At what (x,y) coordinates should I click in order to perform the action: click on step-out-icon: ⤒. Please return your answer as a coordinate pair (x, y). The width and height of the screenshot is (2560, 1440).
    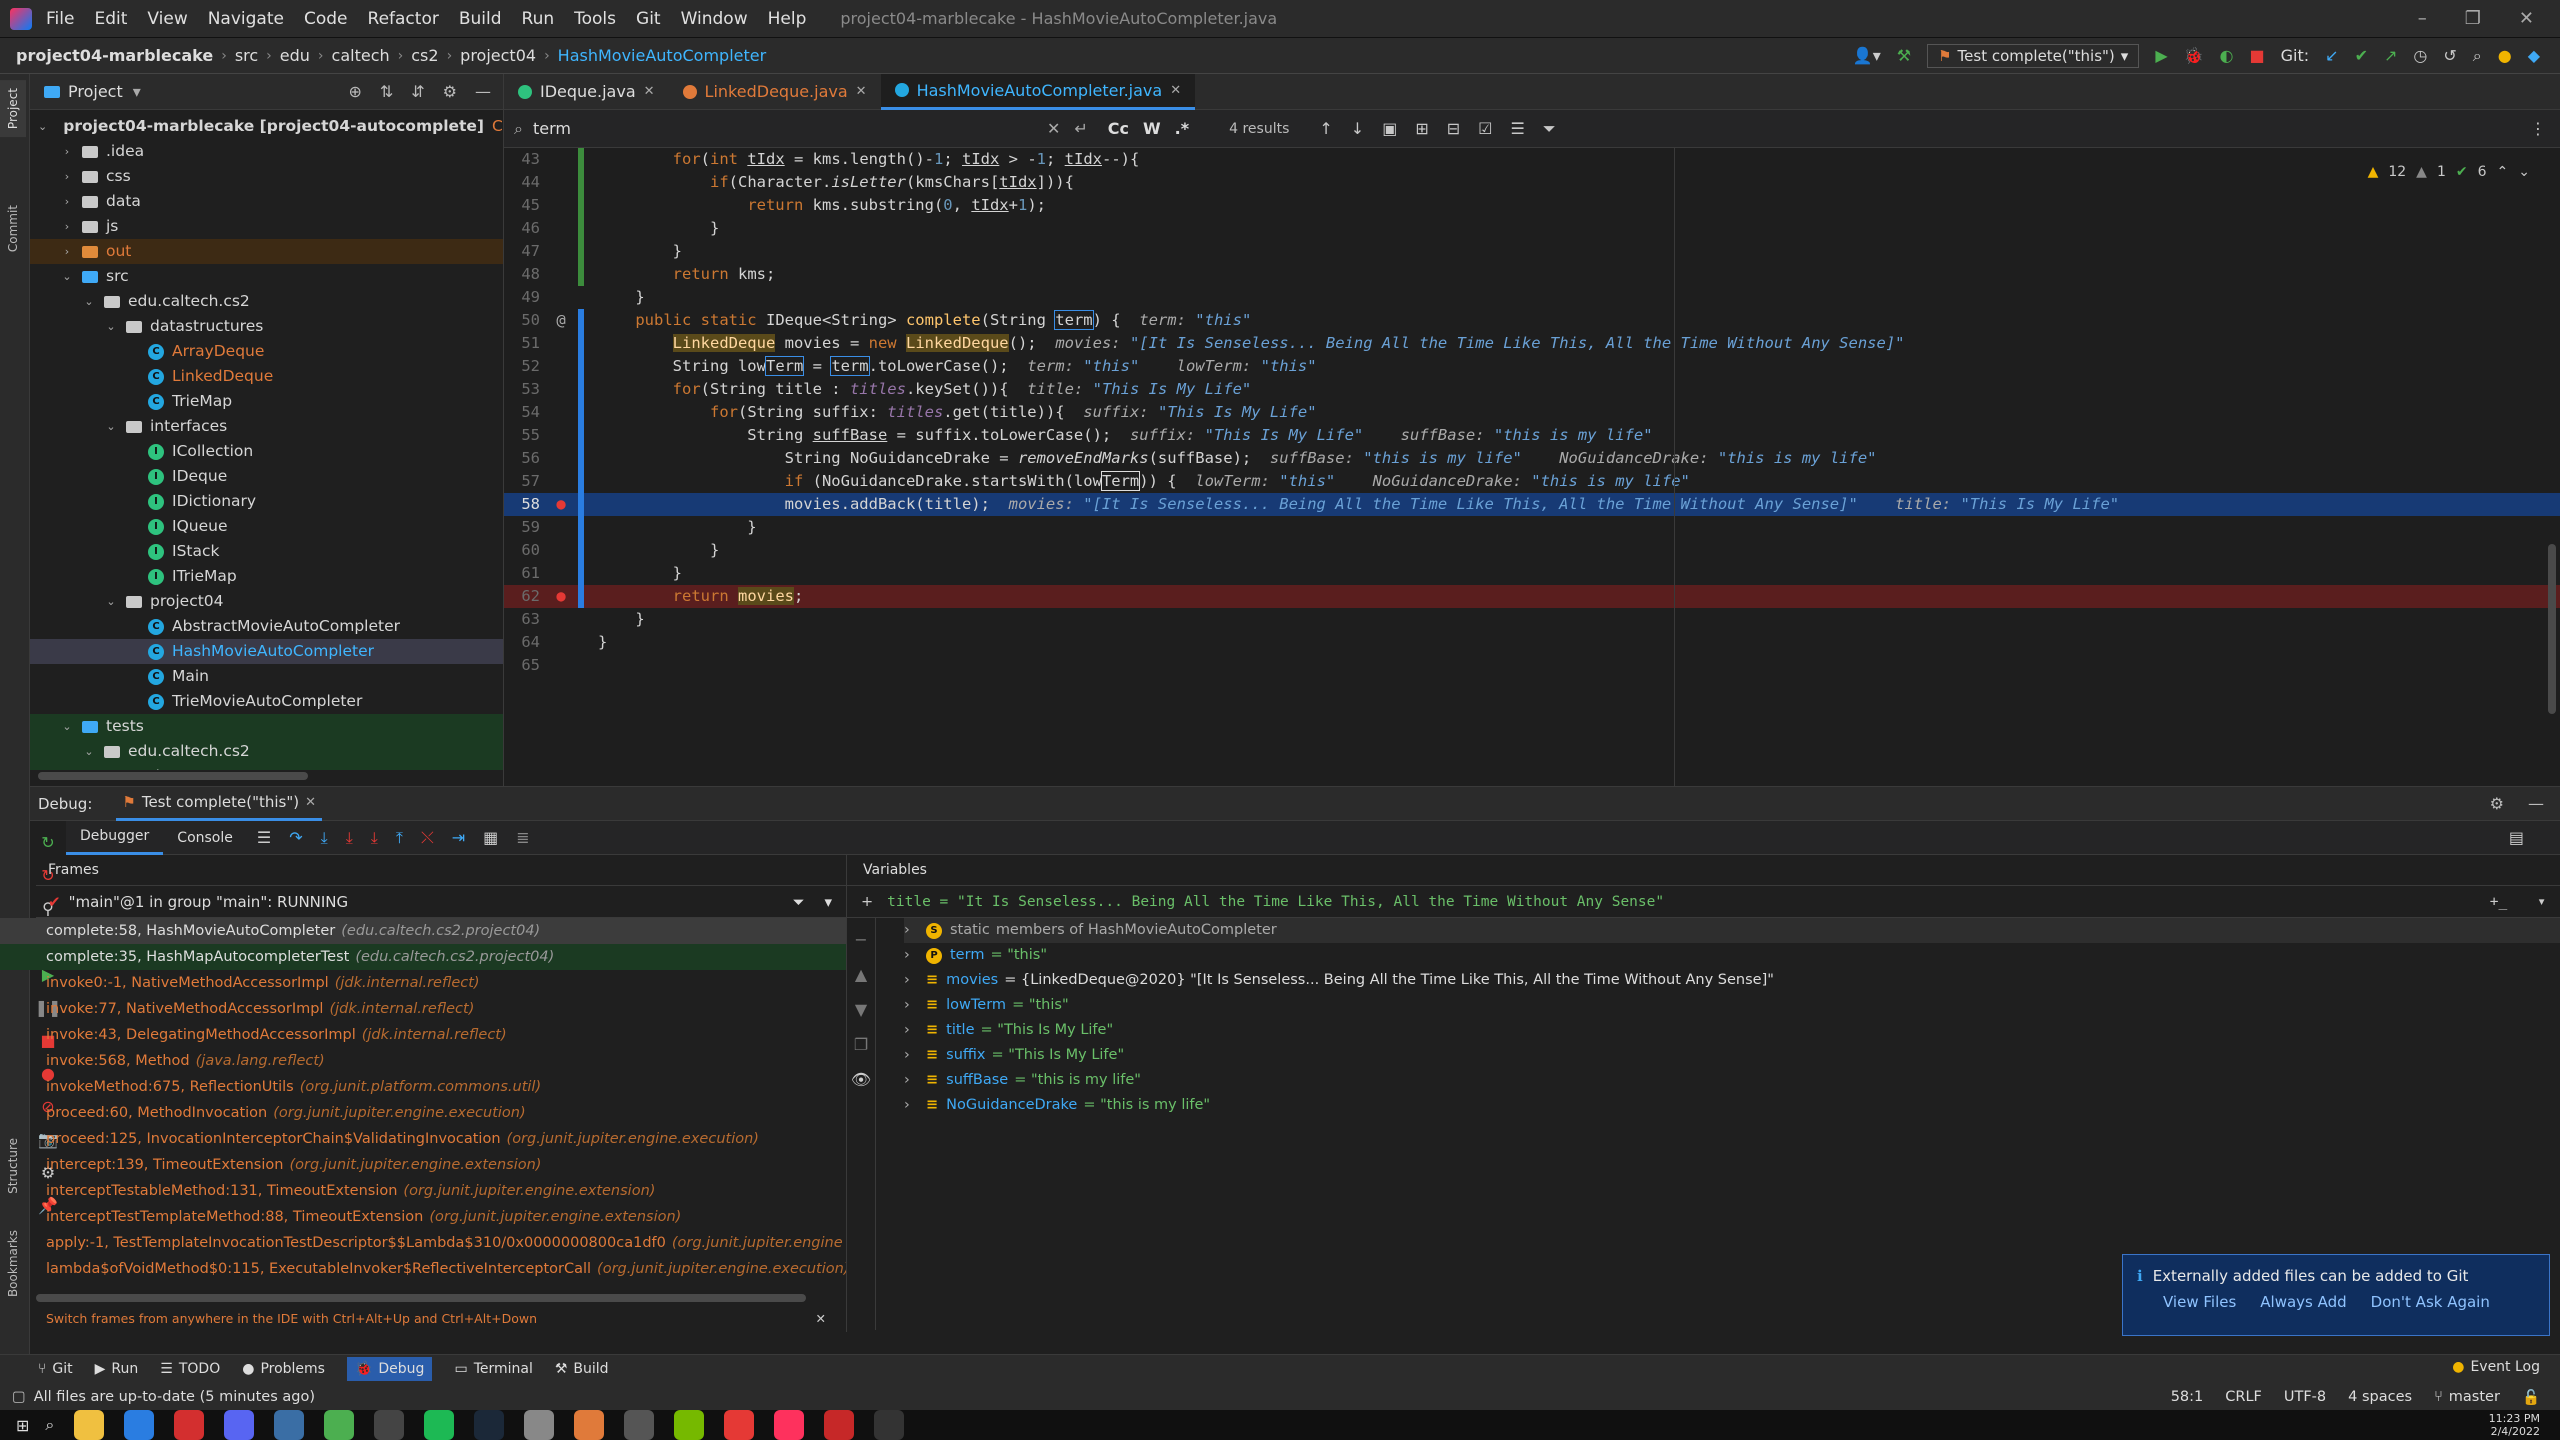
    Looking at the image, I should click on (399, 838).